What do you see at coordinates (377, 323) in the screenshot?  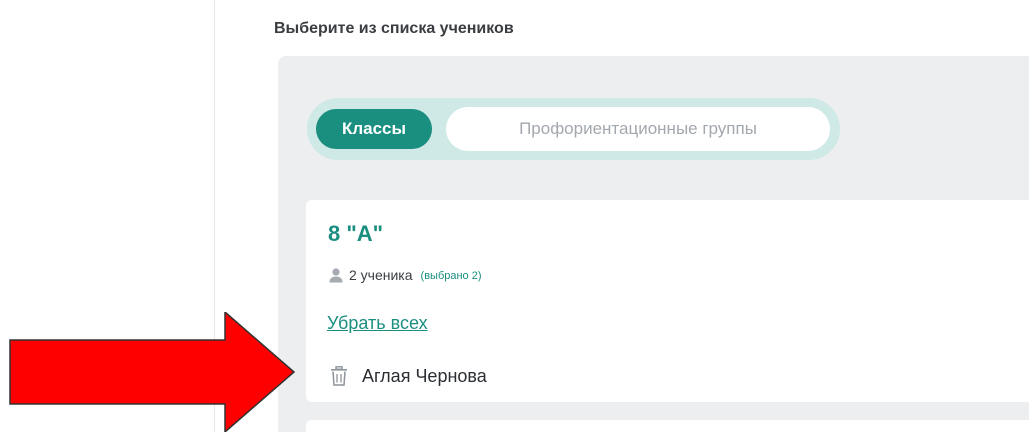 I see `remove-all-link: Убрать всех` at bounding box center [377, 323].